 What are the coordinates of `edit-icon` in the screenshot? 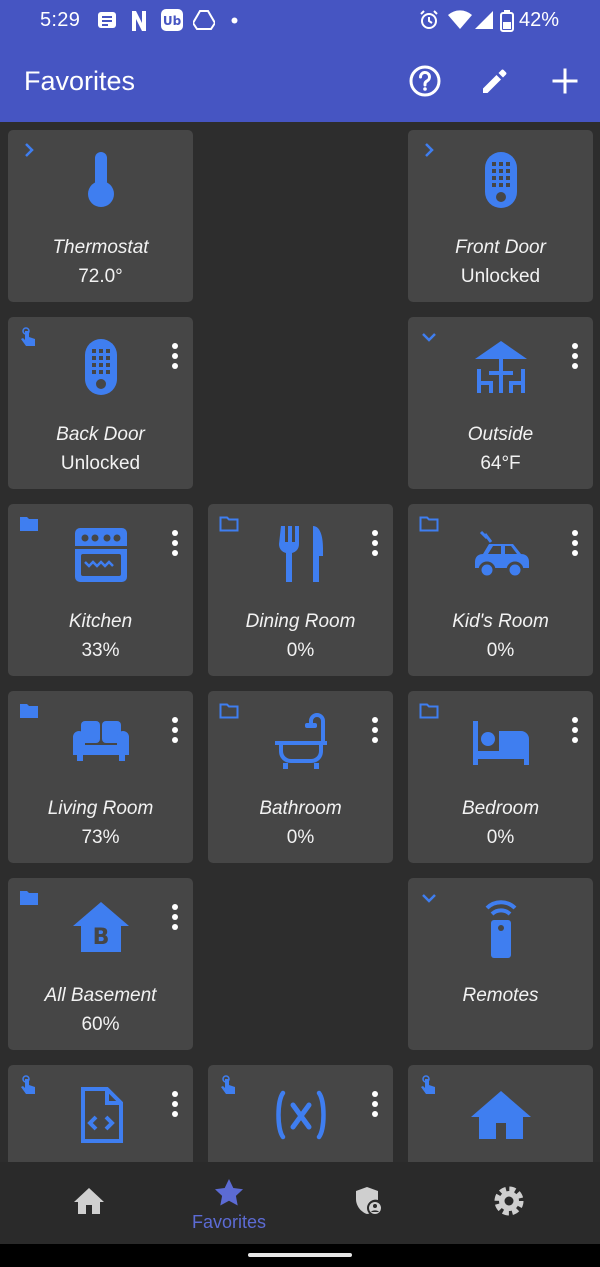 It's located at (495, 81).